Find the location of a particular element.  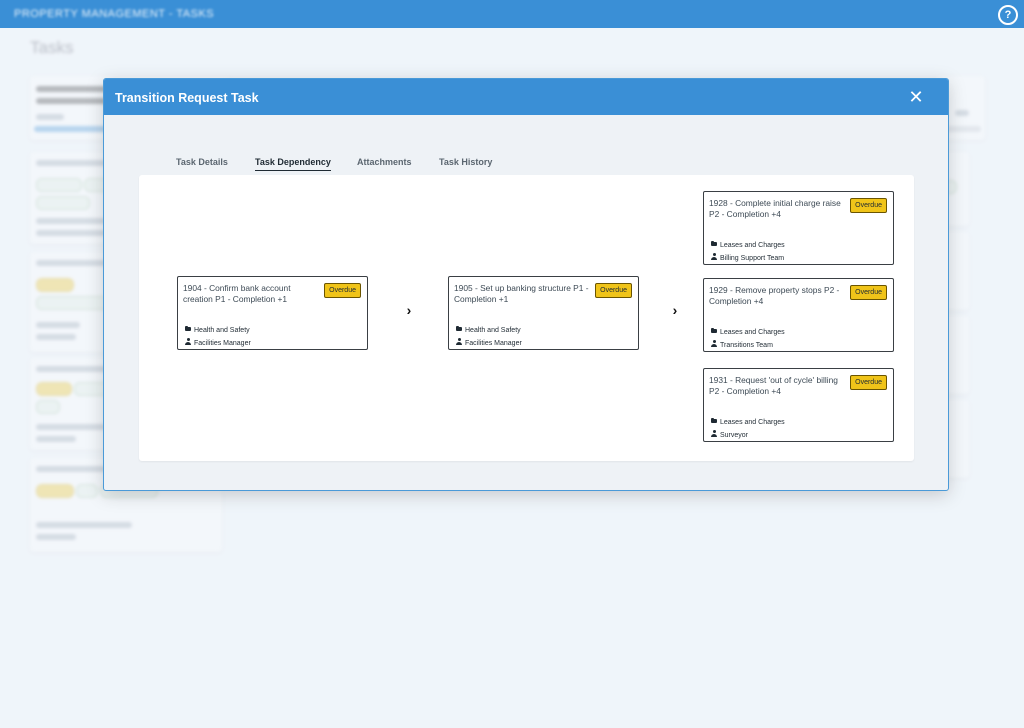

task-assignee: Billing Support Team is located at coordinates (747, 257).